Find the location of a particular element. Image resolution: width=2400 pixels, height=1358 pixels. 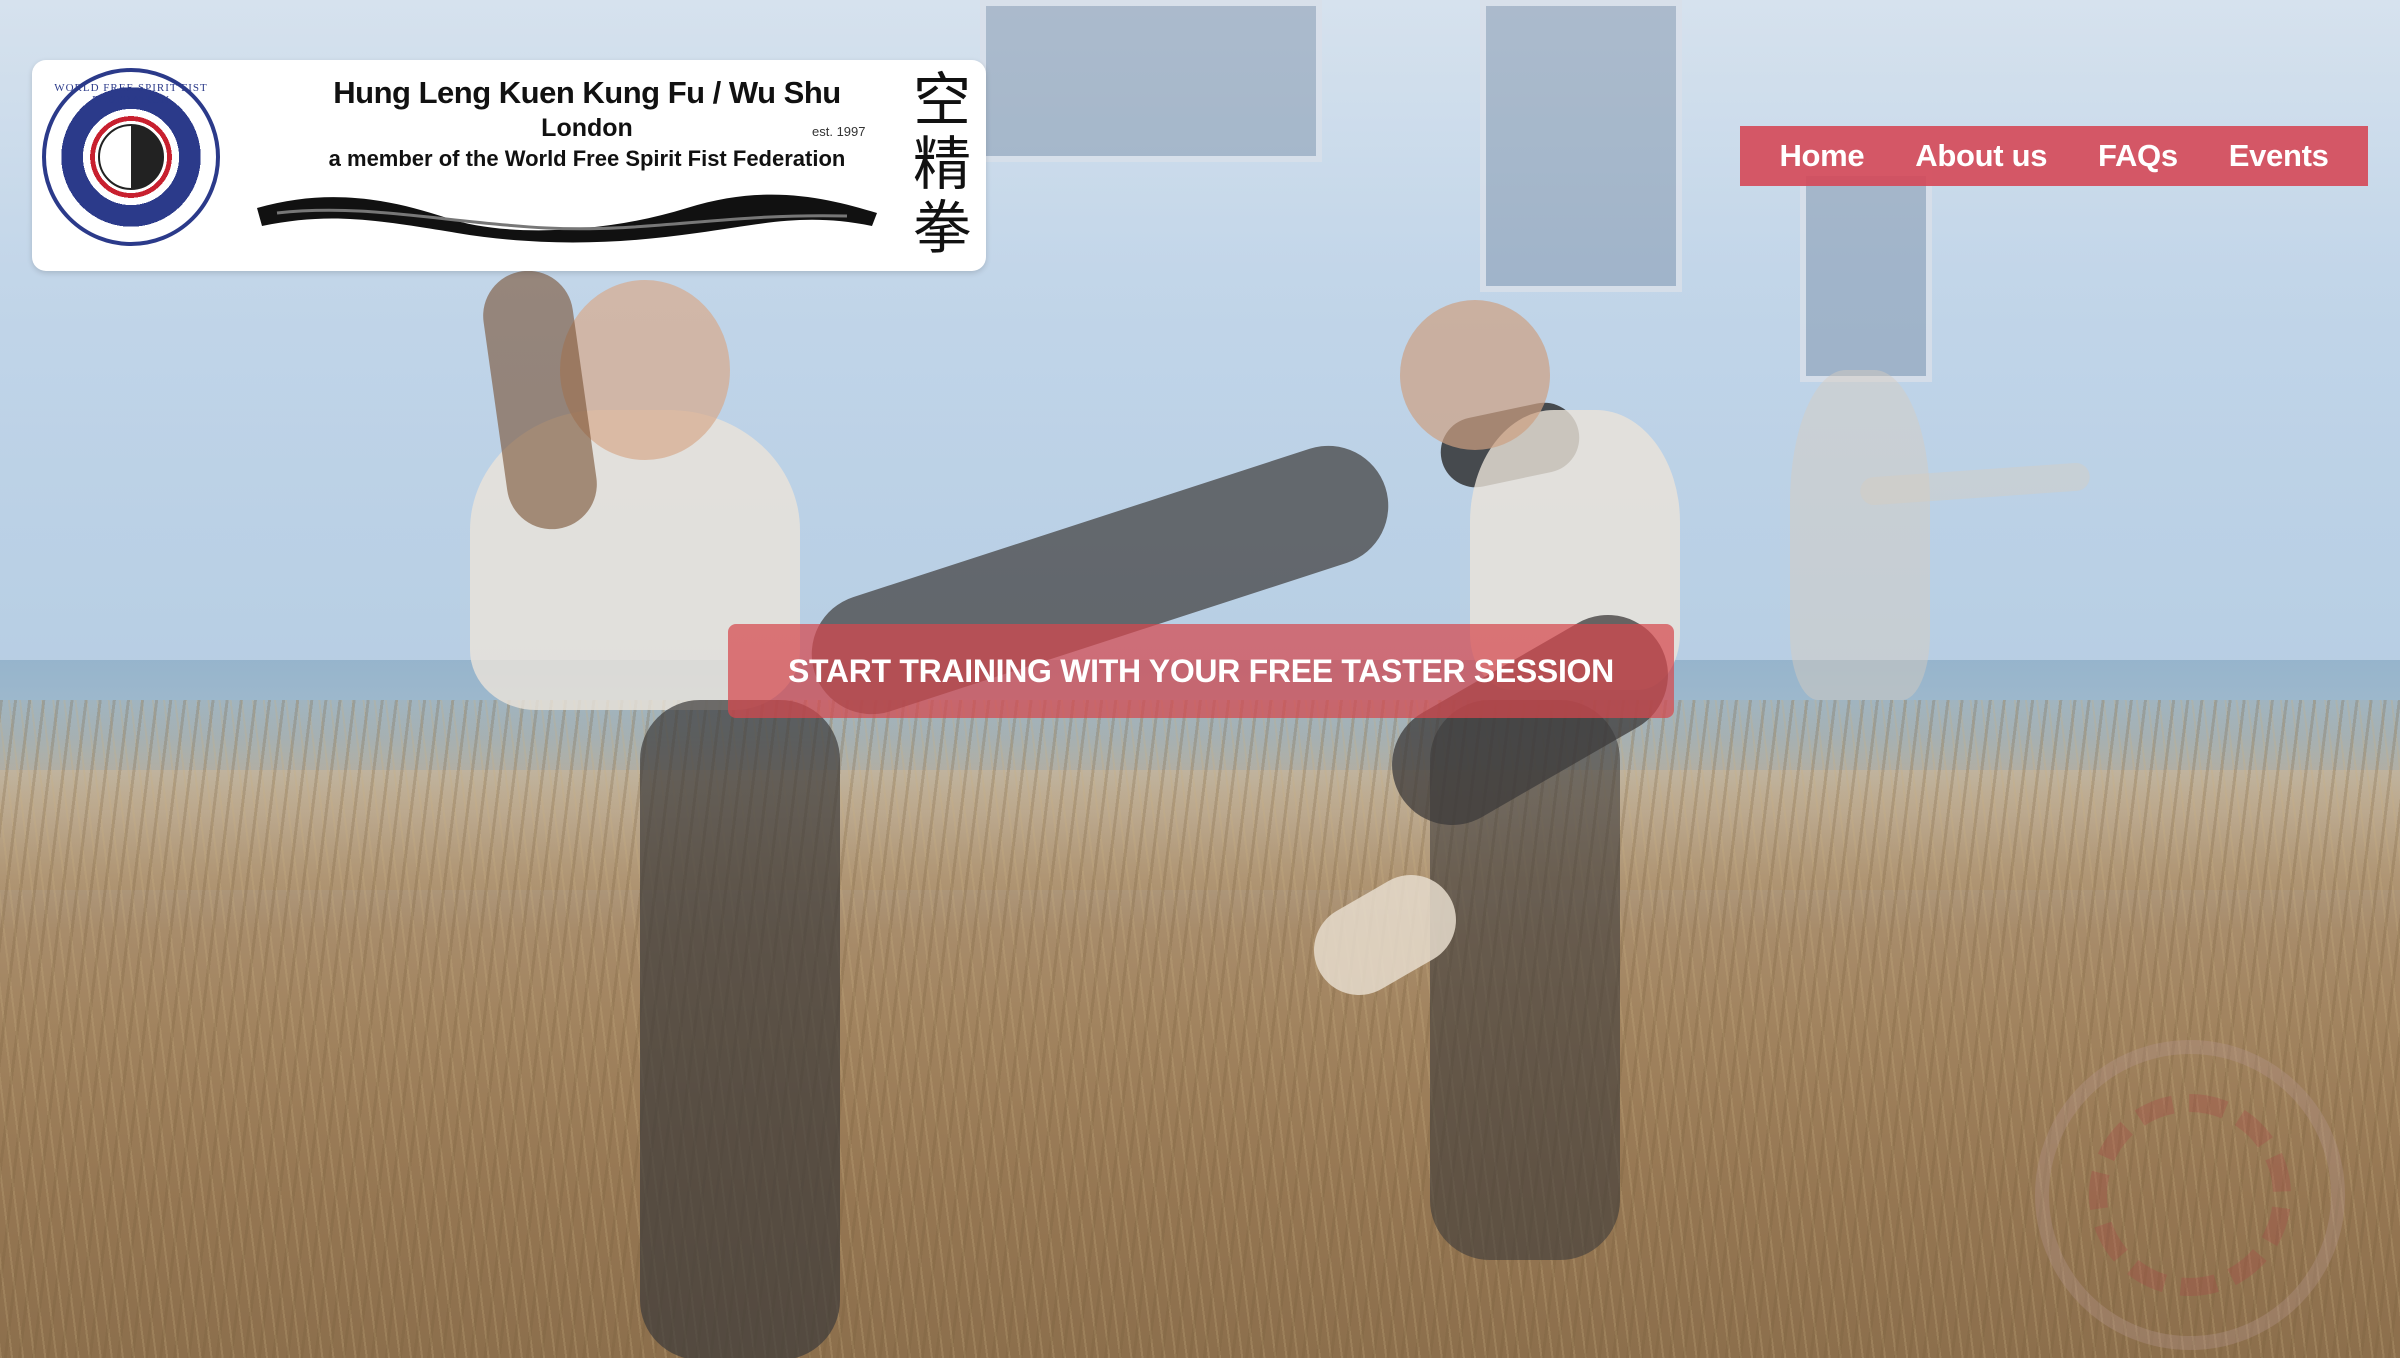

seal-text: WORLD FREE SPIRIT FIST FEDERATION is located at coordinates (131, 94).